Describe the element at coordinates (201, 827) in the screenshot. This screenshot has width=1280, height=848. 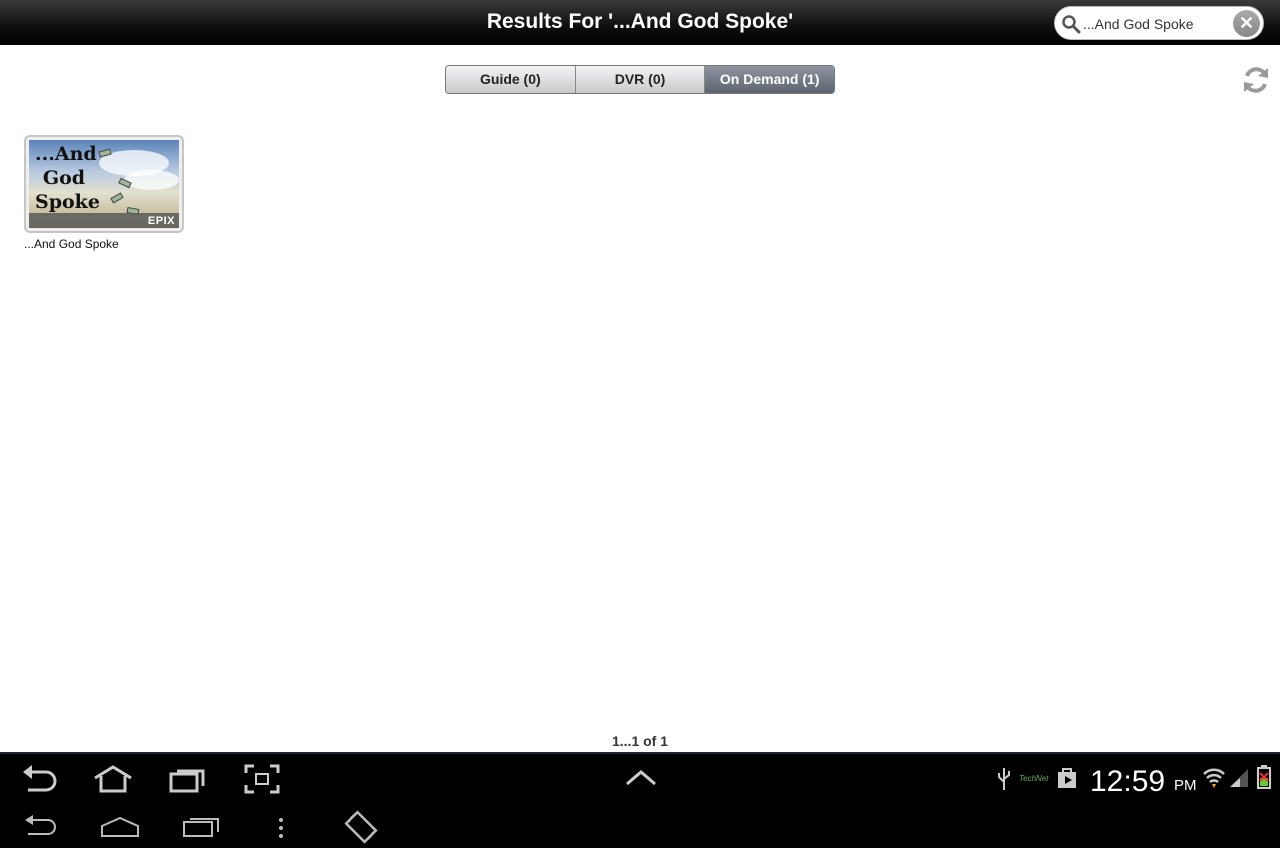
I see `recent-apps-icon-secondary` at that location.